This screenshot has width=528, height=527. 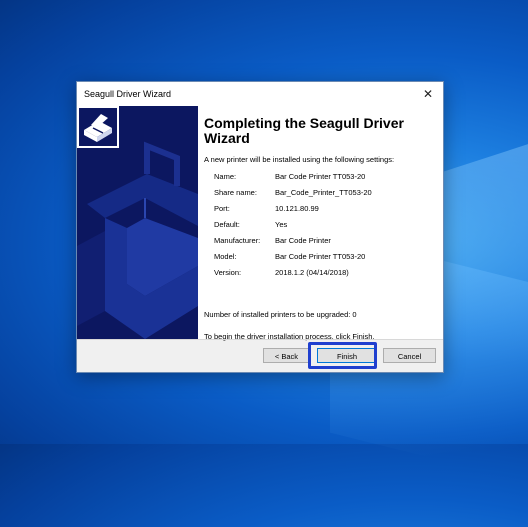 What do you see at coordinates (98, 127) in the screenshot?
I see `printer-logo-icon` at bounding box center [98, 127].